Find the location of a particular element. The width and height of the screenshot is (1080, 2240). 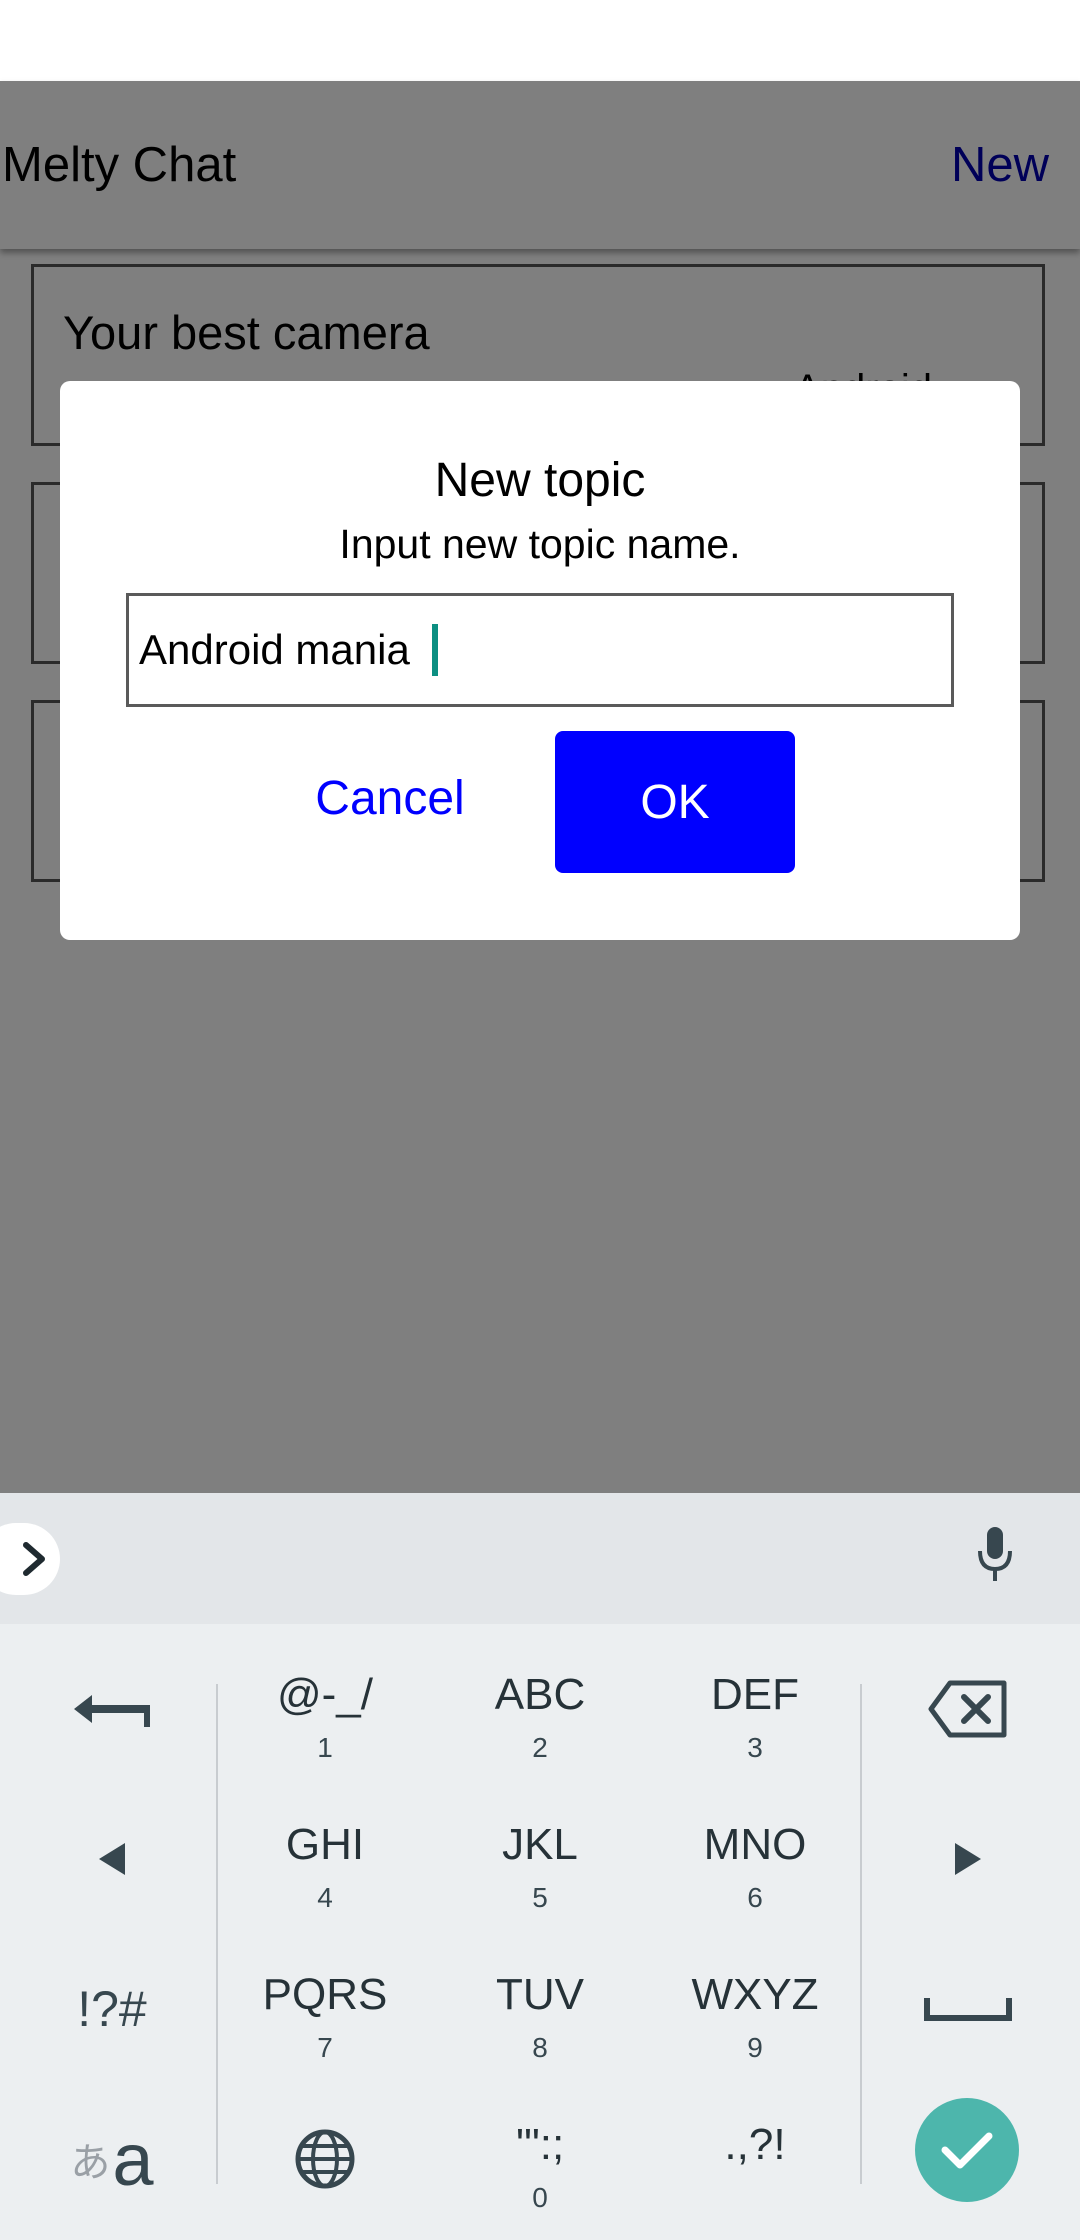

key-sub-label: 1 is located at coordinates (325, 1747).